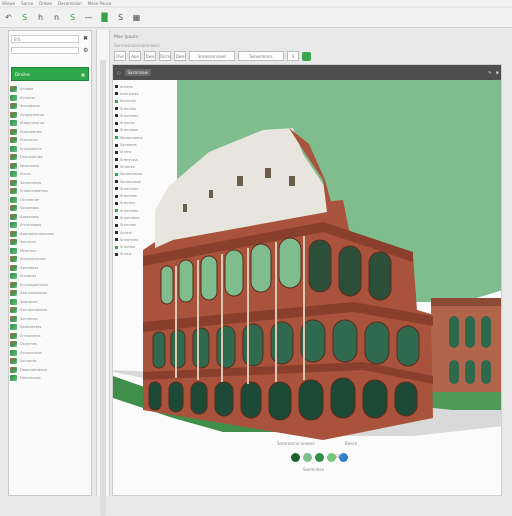 The image size is (512, 516). Describe the element at coordinates (50, 149) in the screenshot. I see `list-item: Srsinsimens` at that location.